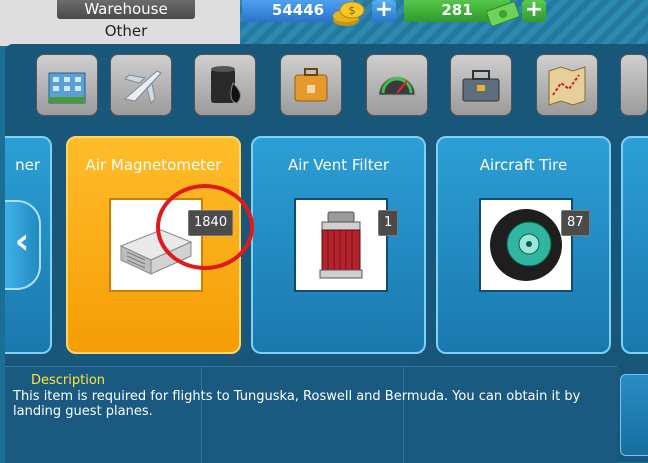 This screenshot has width=648, height=463. I want to click on category-luggage, so click(311, 85).